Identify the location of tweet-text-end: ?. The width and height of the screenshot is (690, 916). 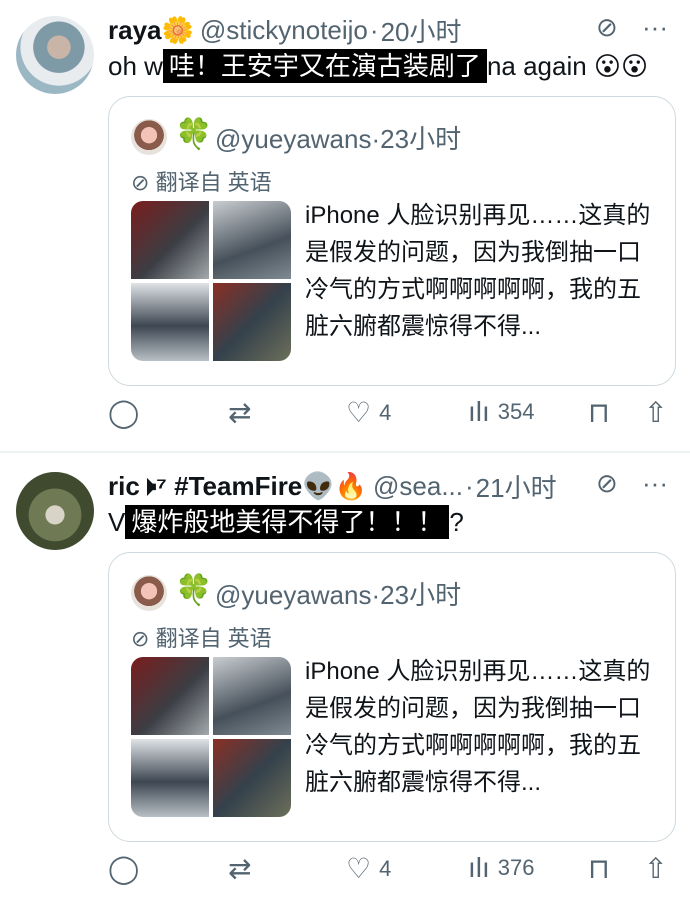
(456, 522).